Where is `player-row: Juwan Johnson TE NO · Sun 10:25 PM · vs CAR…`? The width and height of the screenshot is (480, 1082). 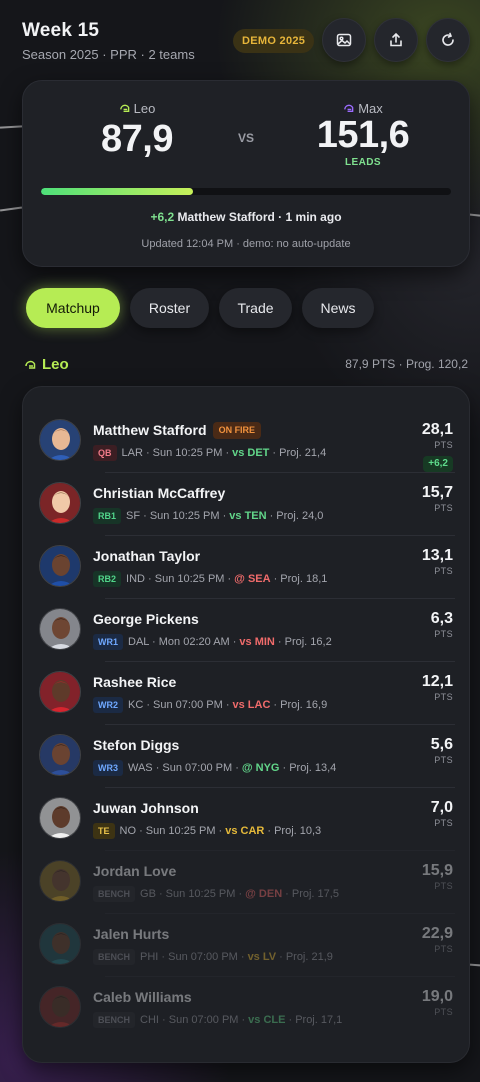
player-row: Juwan Johnson TE NO · Sun 10:25 PM · vs CAR… is located at coordinates (246, 818).